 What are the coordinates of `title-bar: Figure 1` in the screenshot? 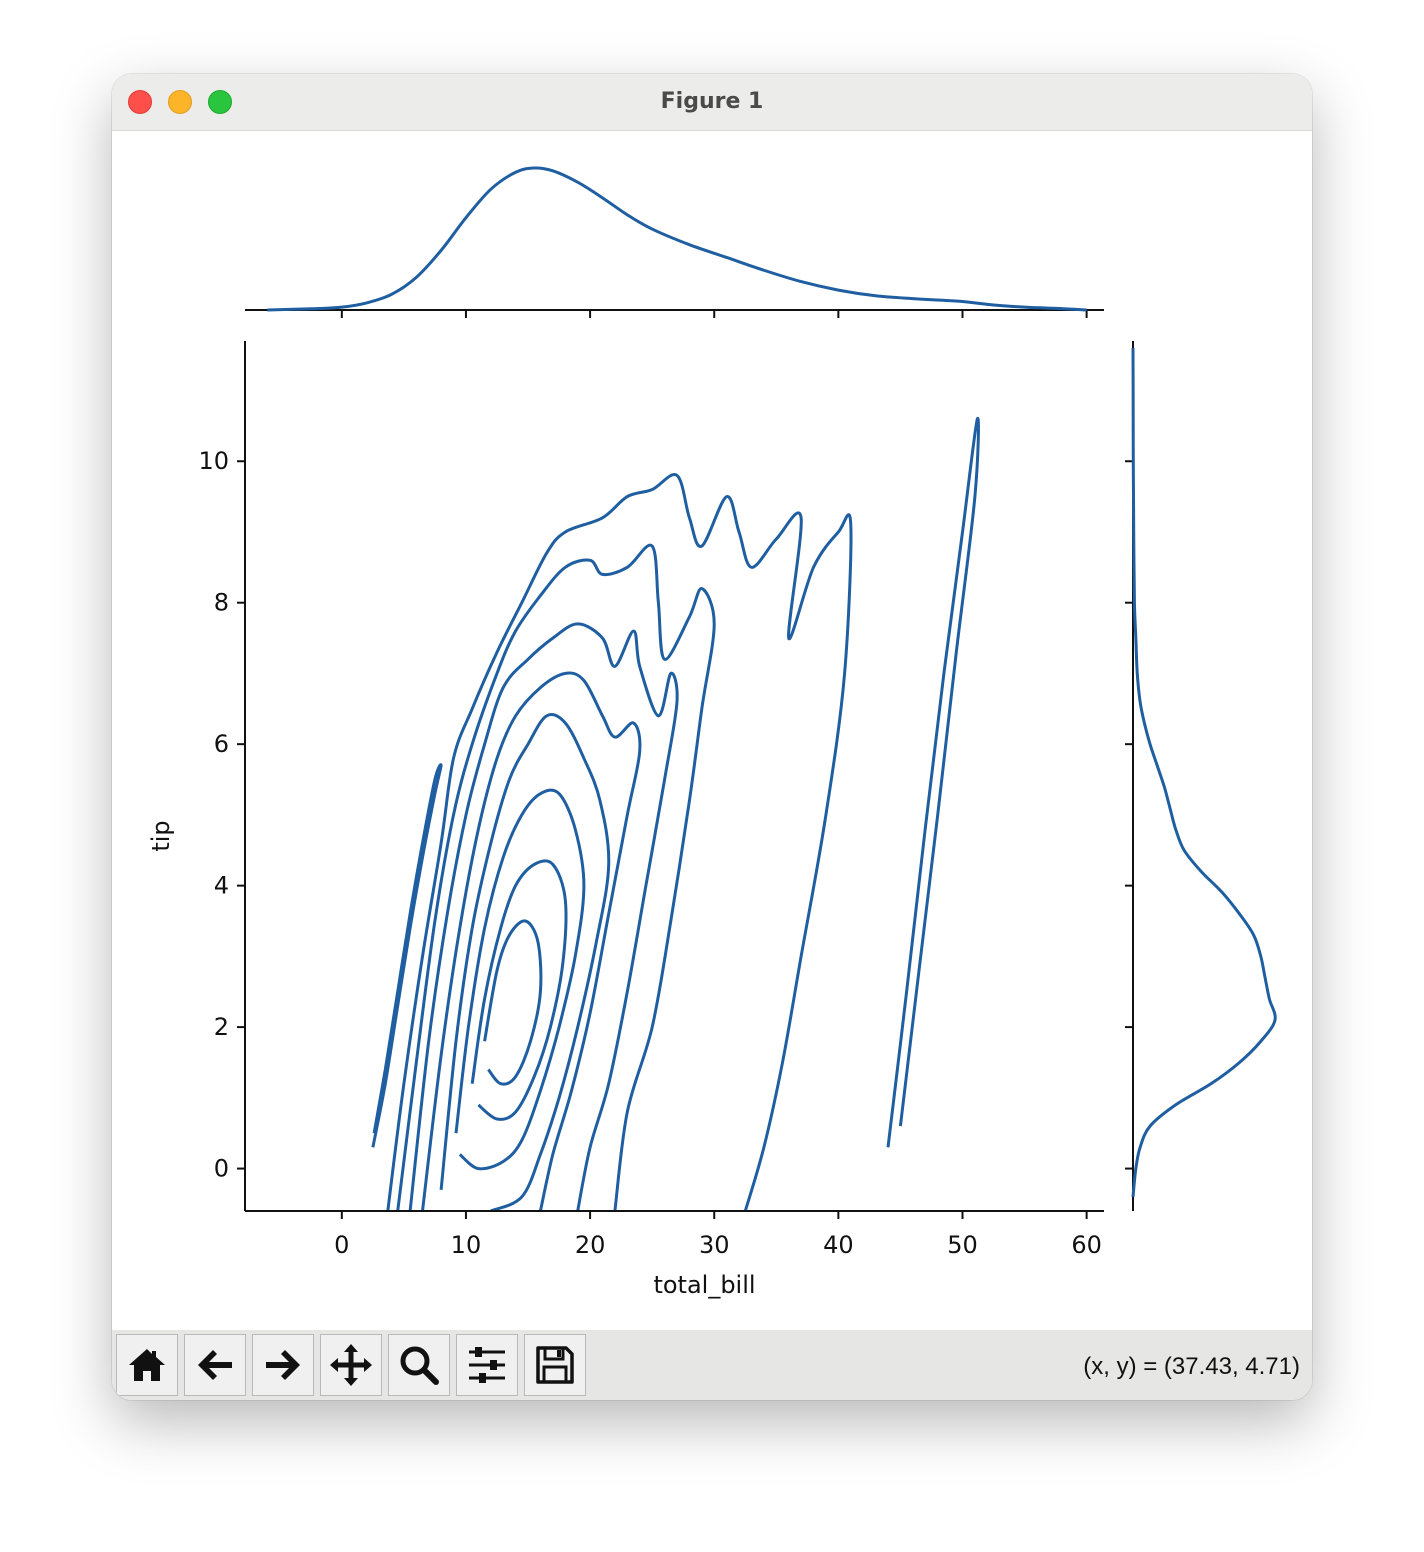 It's located at (712, 102).